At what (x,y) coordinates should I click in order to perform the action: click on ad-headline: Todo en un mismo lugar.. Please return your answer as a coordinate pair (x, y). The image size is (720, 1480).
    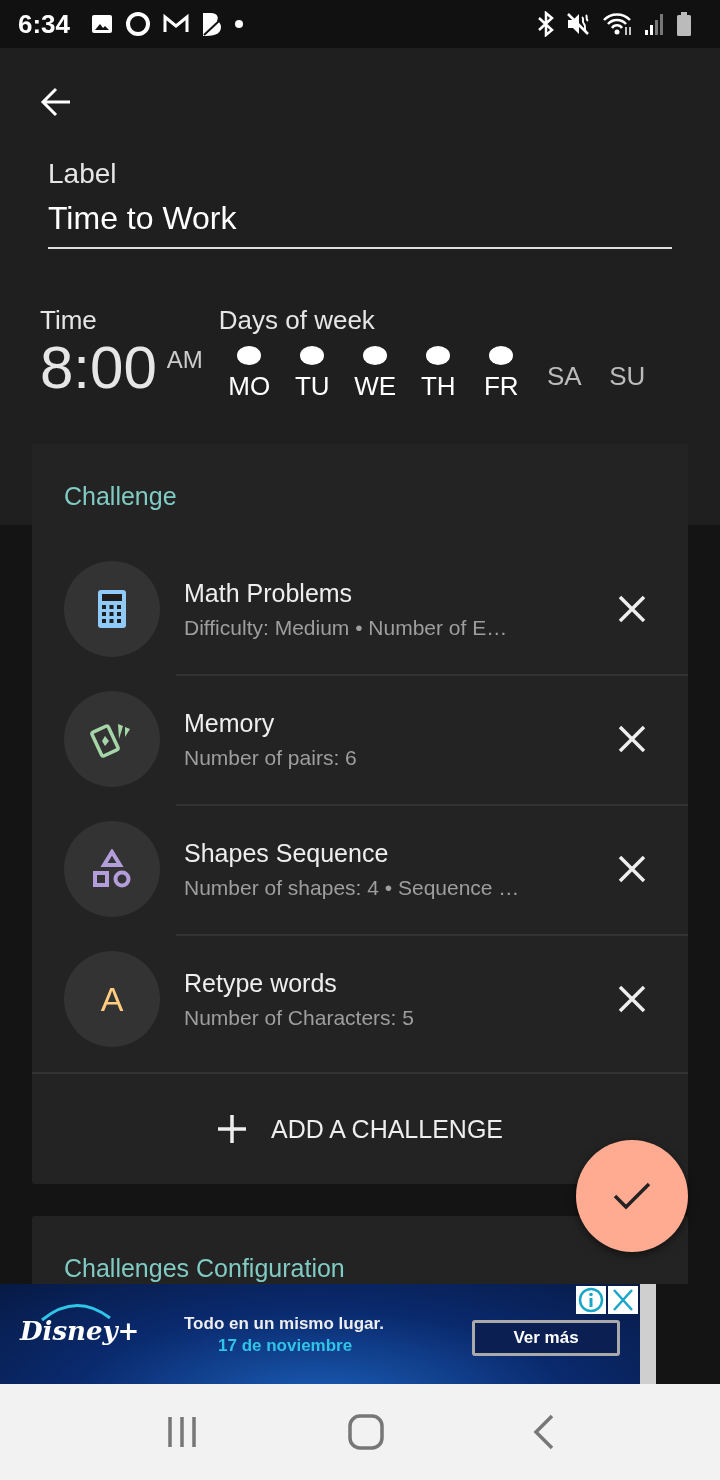
    Looking at the image, I should click on (284, 1324).